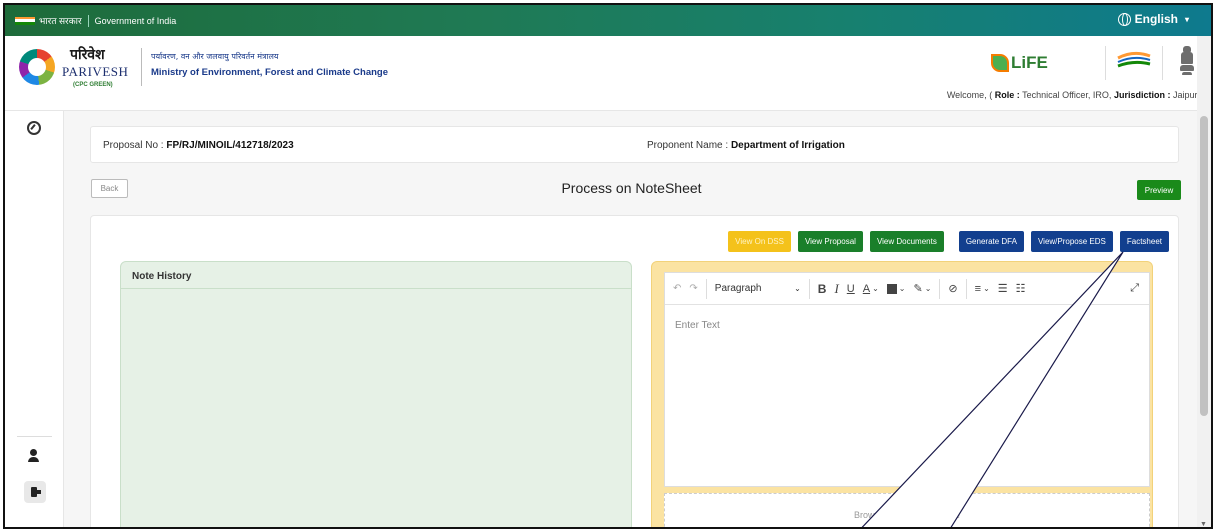 The height and width of the screenshot is (532, 1216). I want to click on india-flag-icon, so click(25, 20).